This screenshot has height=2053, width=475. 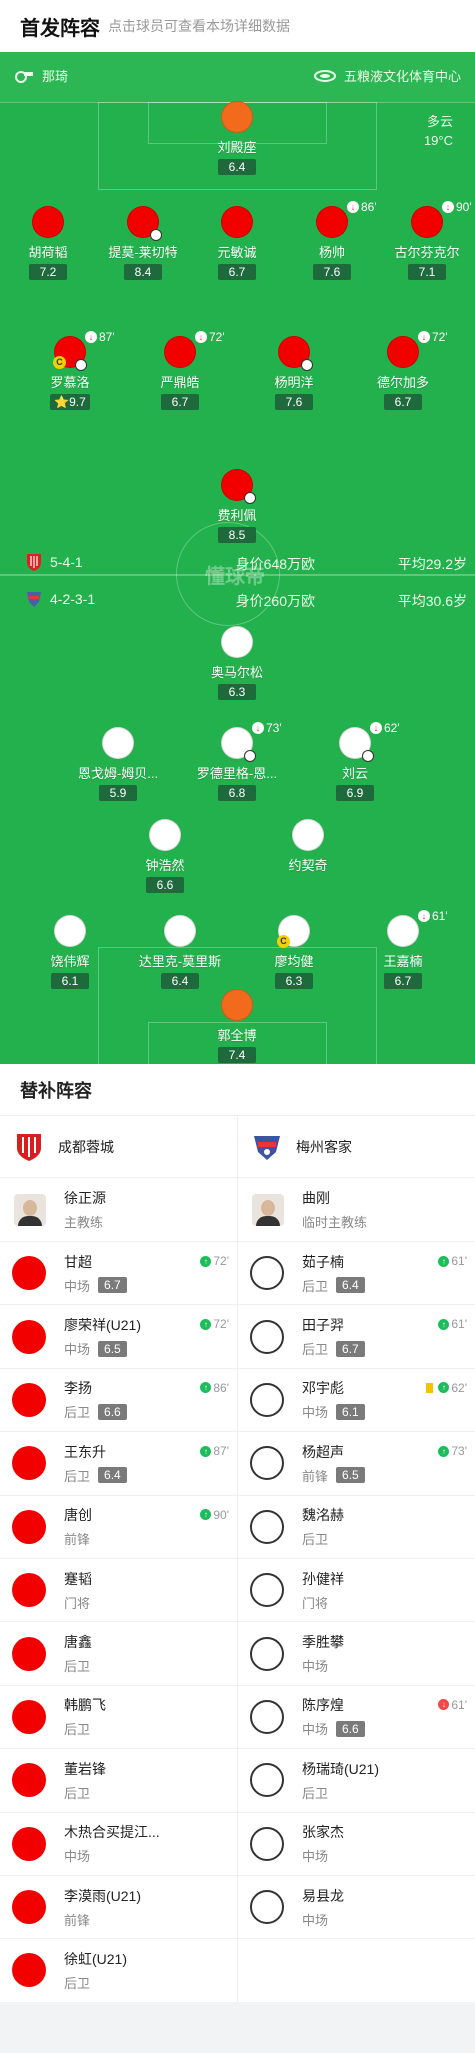 I want to click on goal-ball-icon, so click(x=156, y=235).